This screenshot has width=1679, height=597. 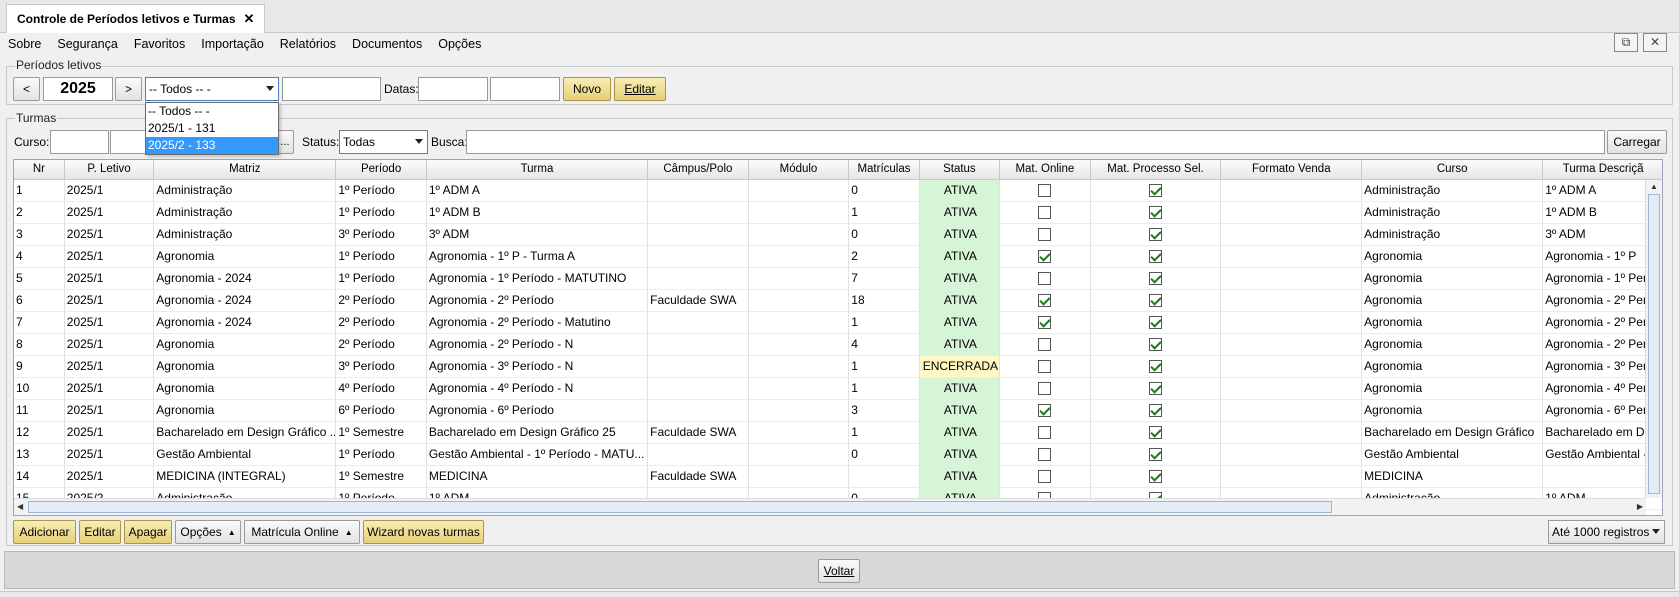 I want to click on column-header: Período, so click(x=381, y=170).